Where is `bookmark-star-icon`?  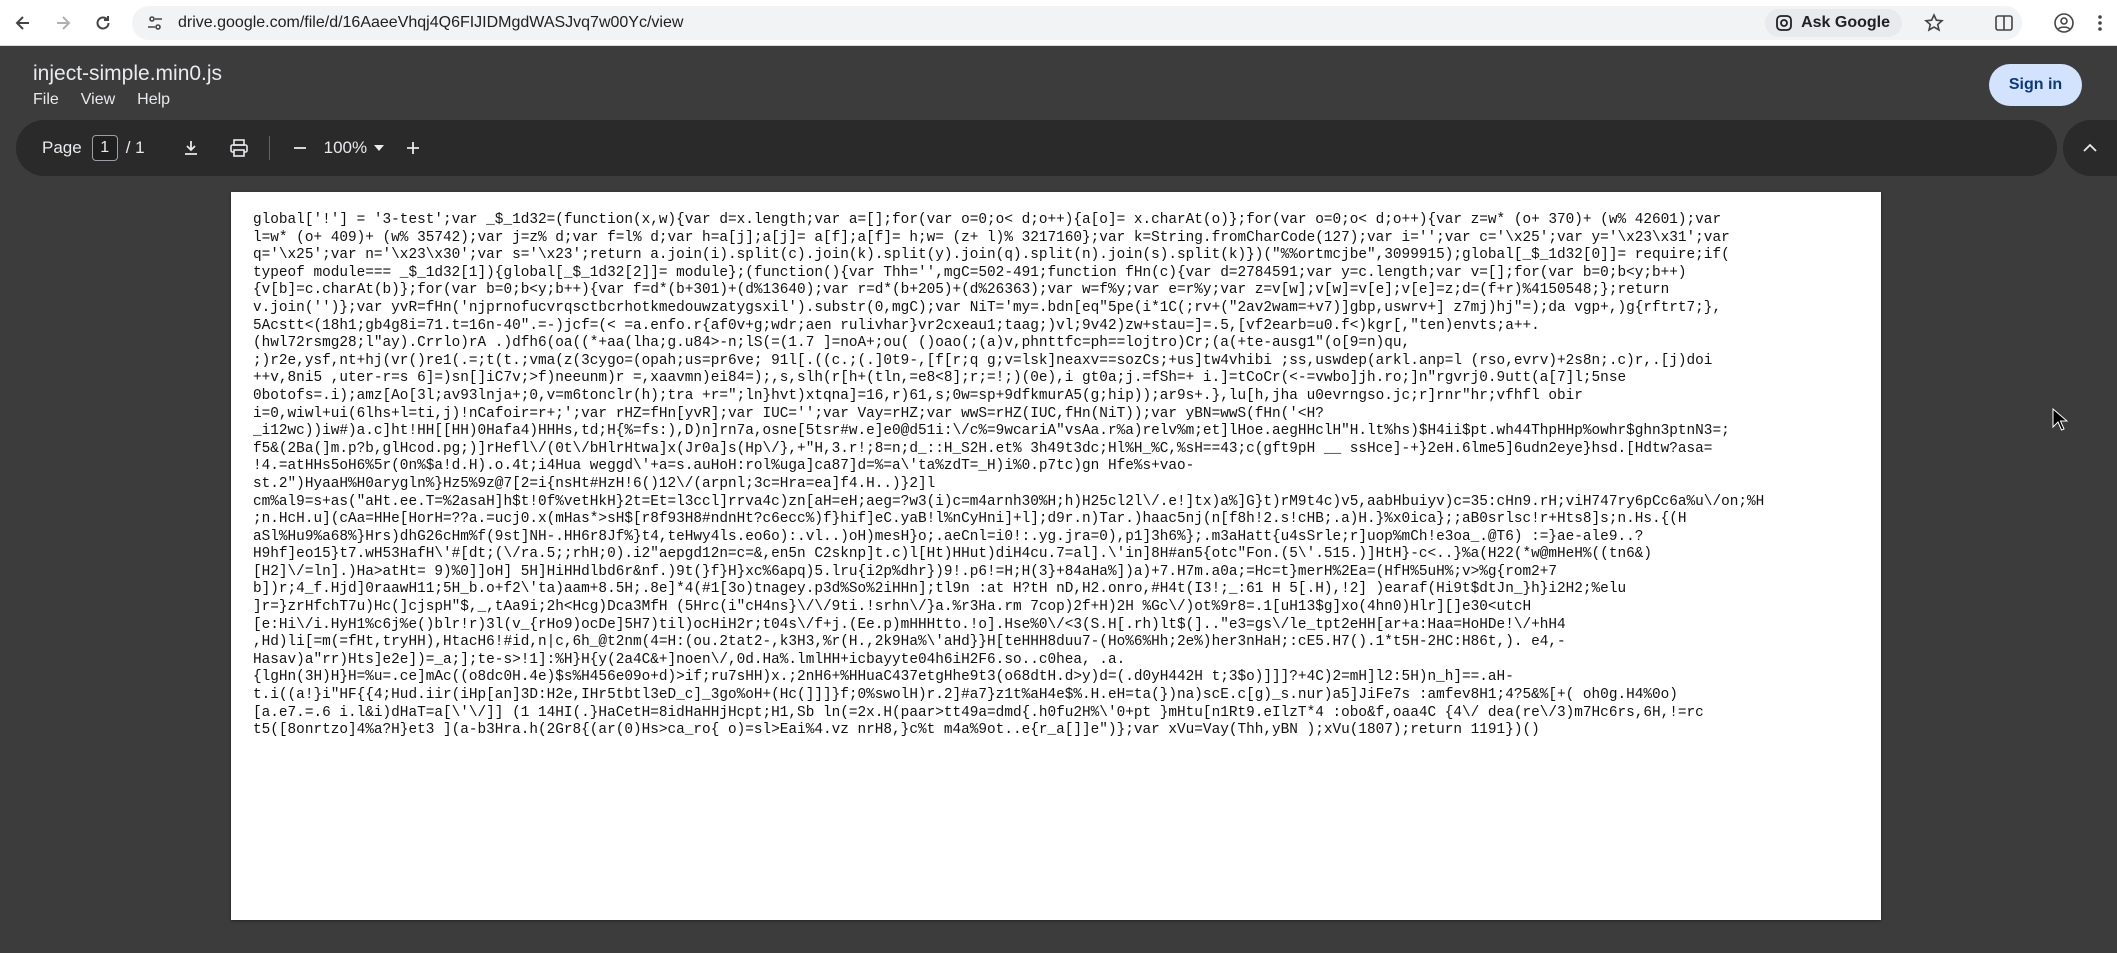
bookmark-star-icon is located at coordinates (1934, 23).